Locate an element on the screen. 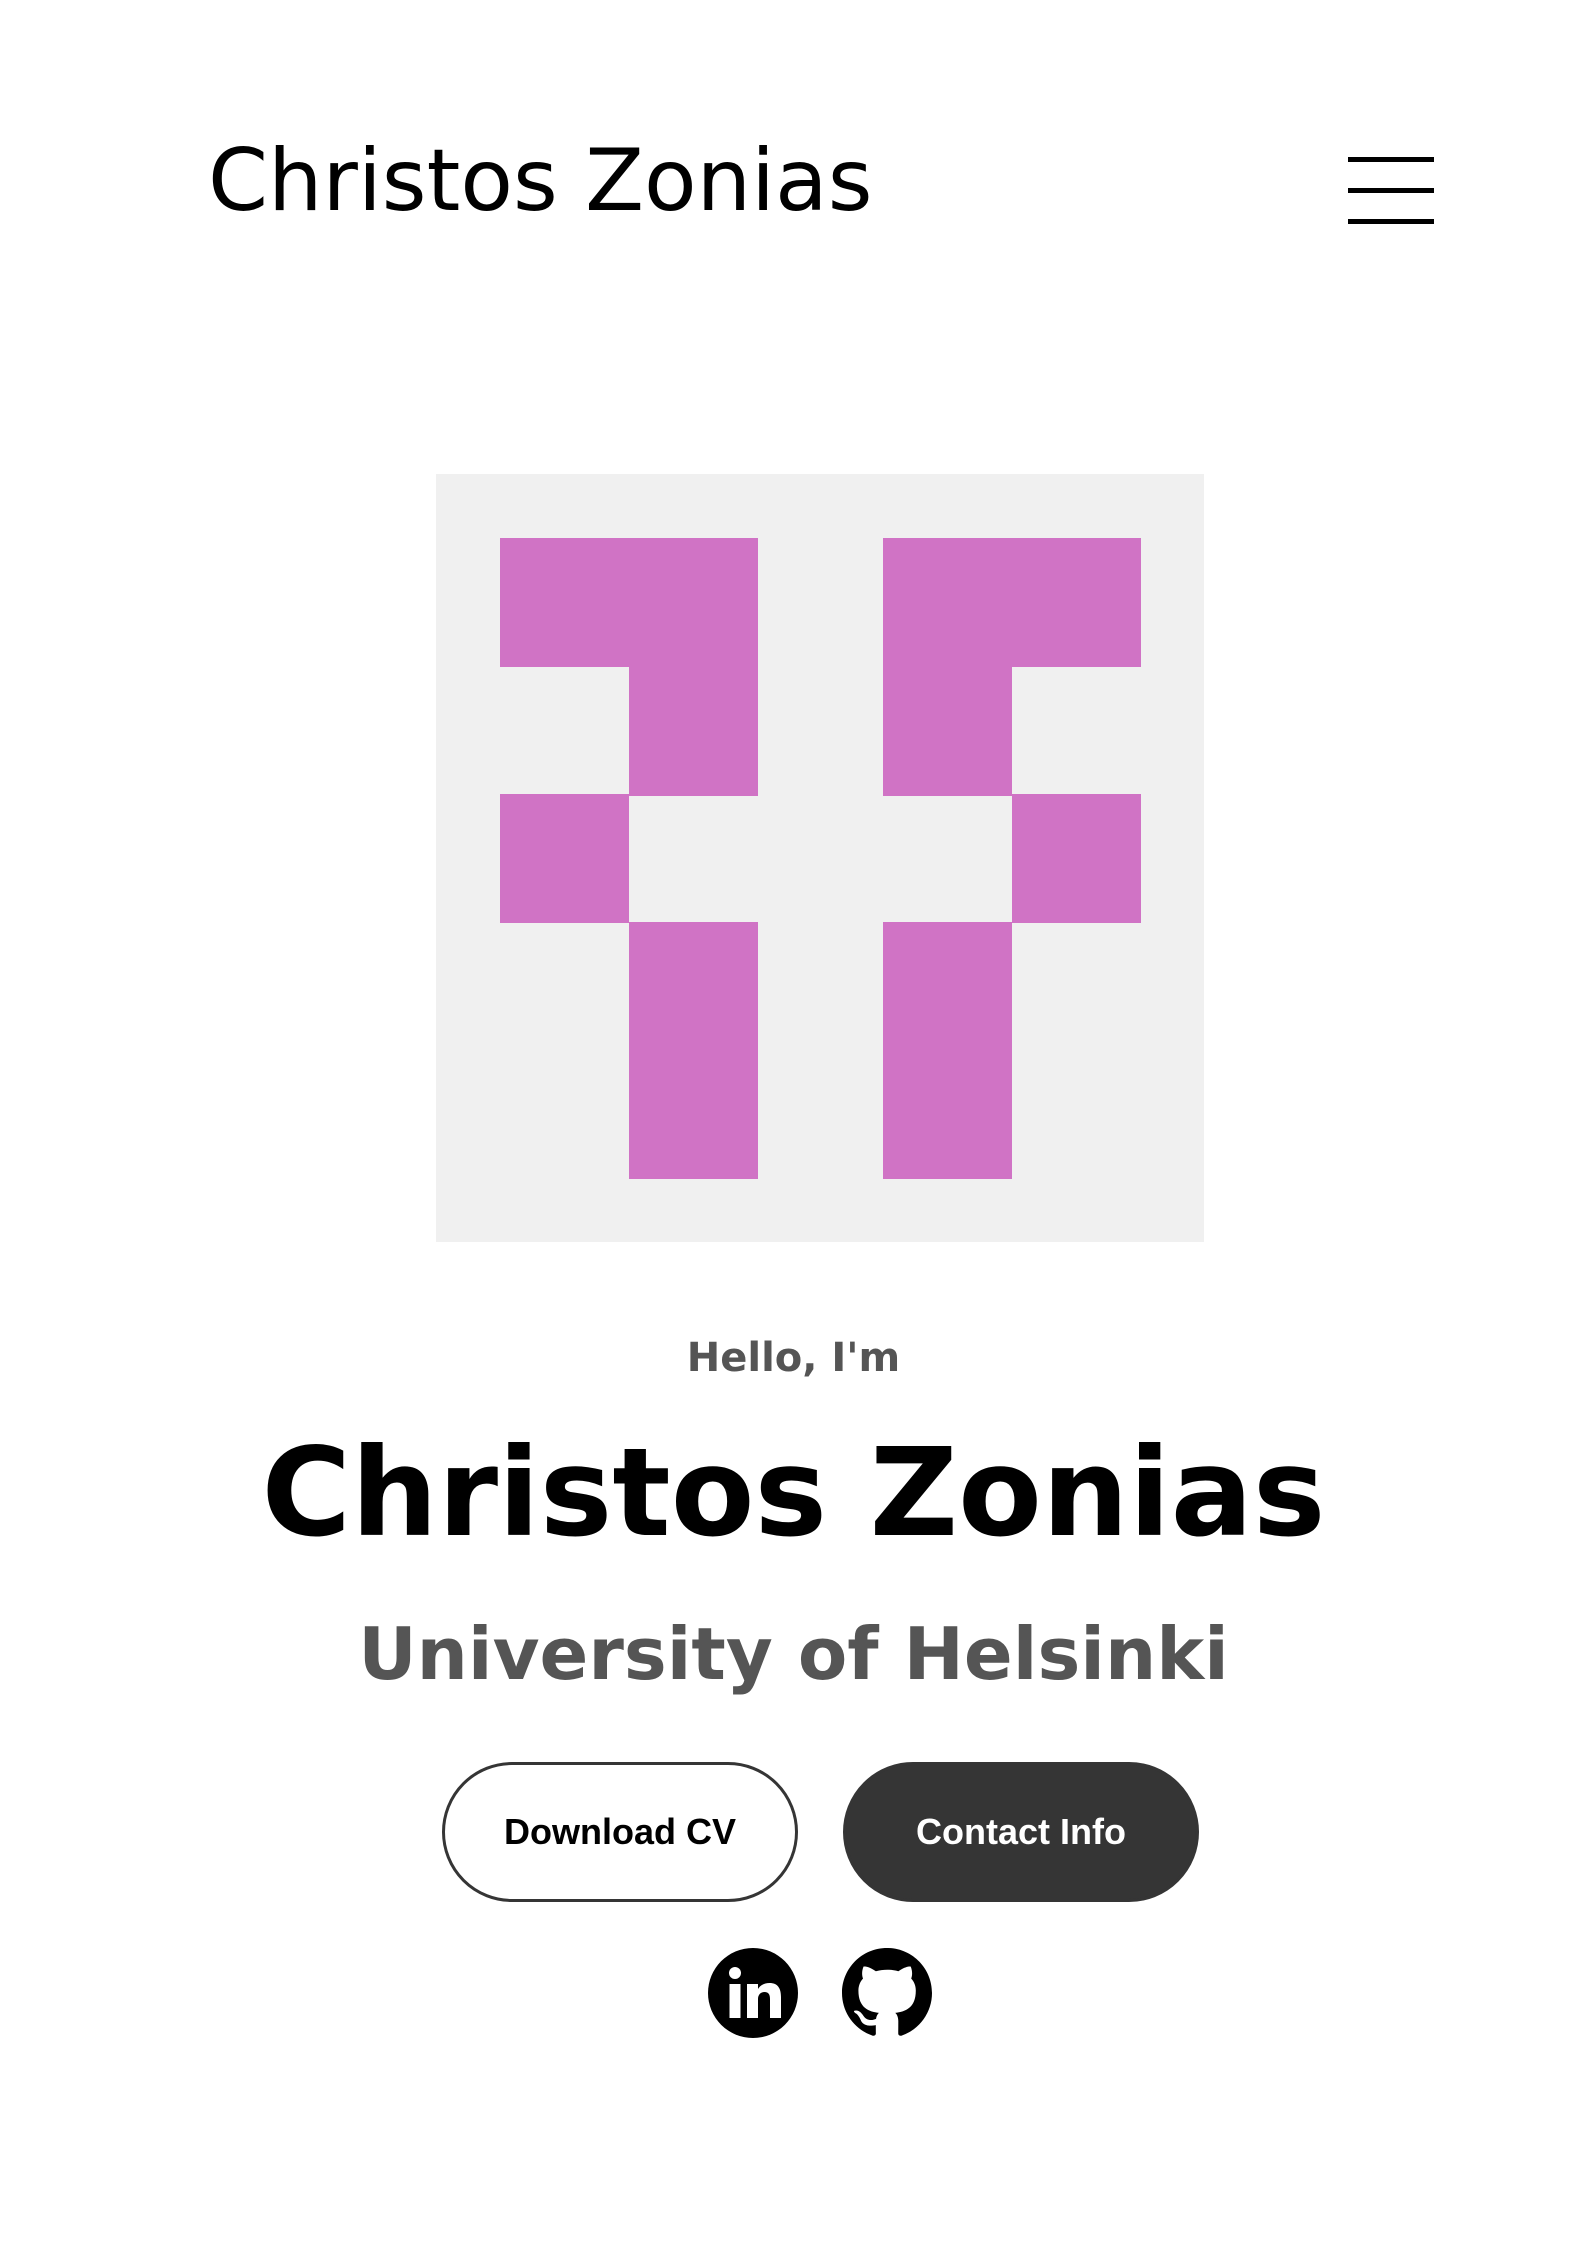 This screenshot has width=1587, height=2245. download-cv-button: Download CV is located at coordinates (620, 1832).